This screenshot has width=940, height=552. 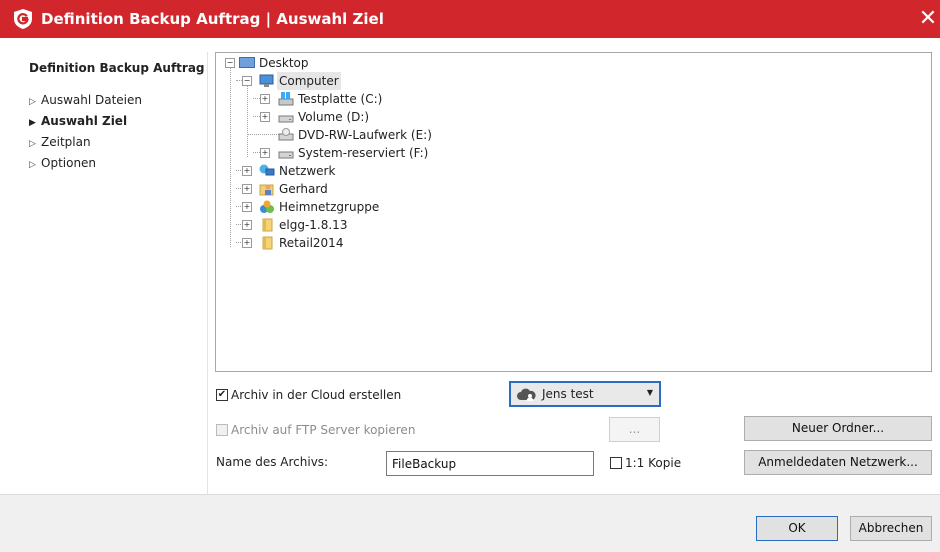 What do you see at coordinates (212, 19) in the screenshot?
I see `window-title: Definition Backup Auftrag | Auswahl Ziel` at bounding box center [212, 19].